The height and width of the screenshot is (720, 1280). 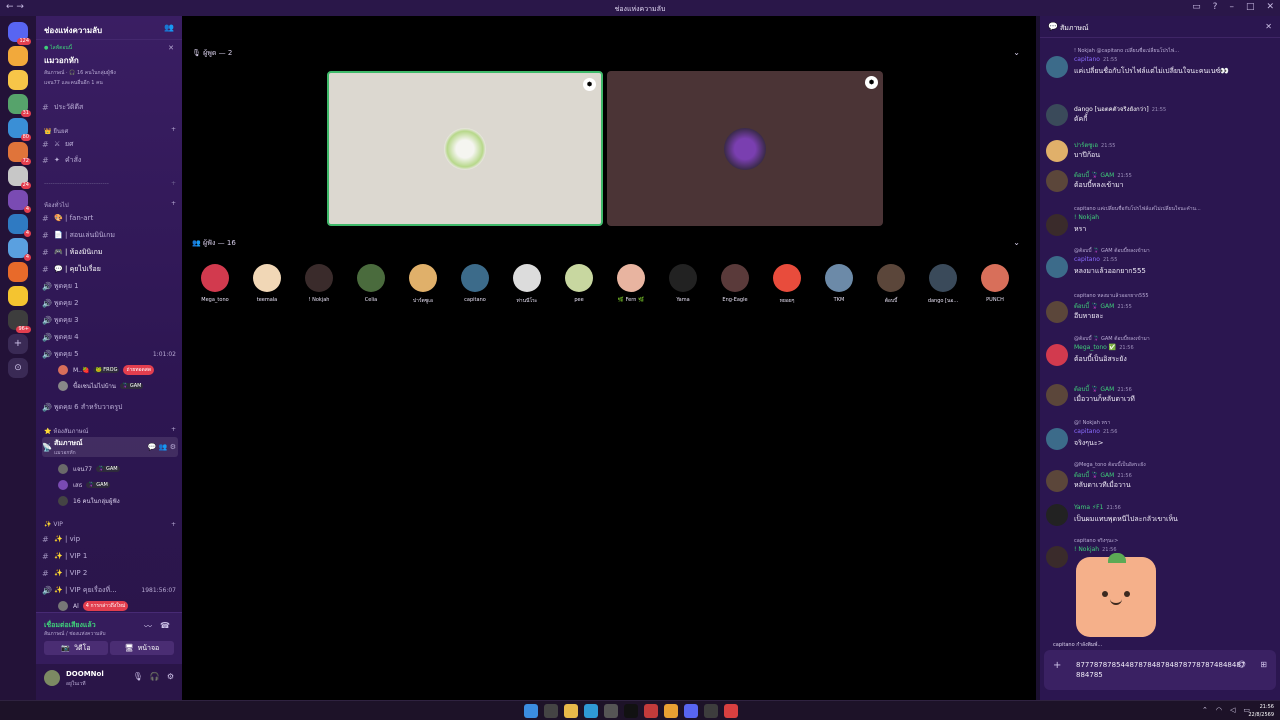 What do you see at coordinates (110, 407) in the screenshot?
I see `voice-channel-6: 🔊 พูดคุย 6 สำหรับวาดรูป` at bounding box center [110, 407].